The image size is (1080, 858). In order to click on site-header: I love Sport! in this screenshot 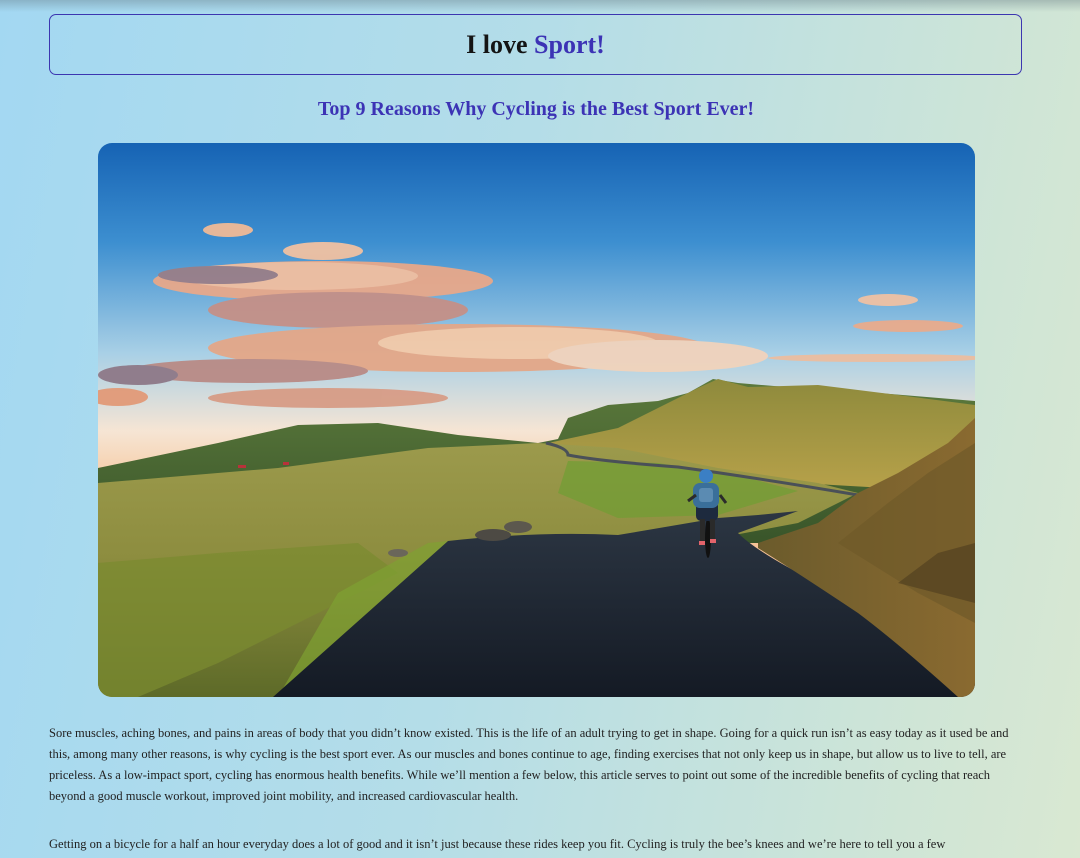, I will do `click(535, 44)`.